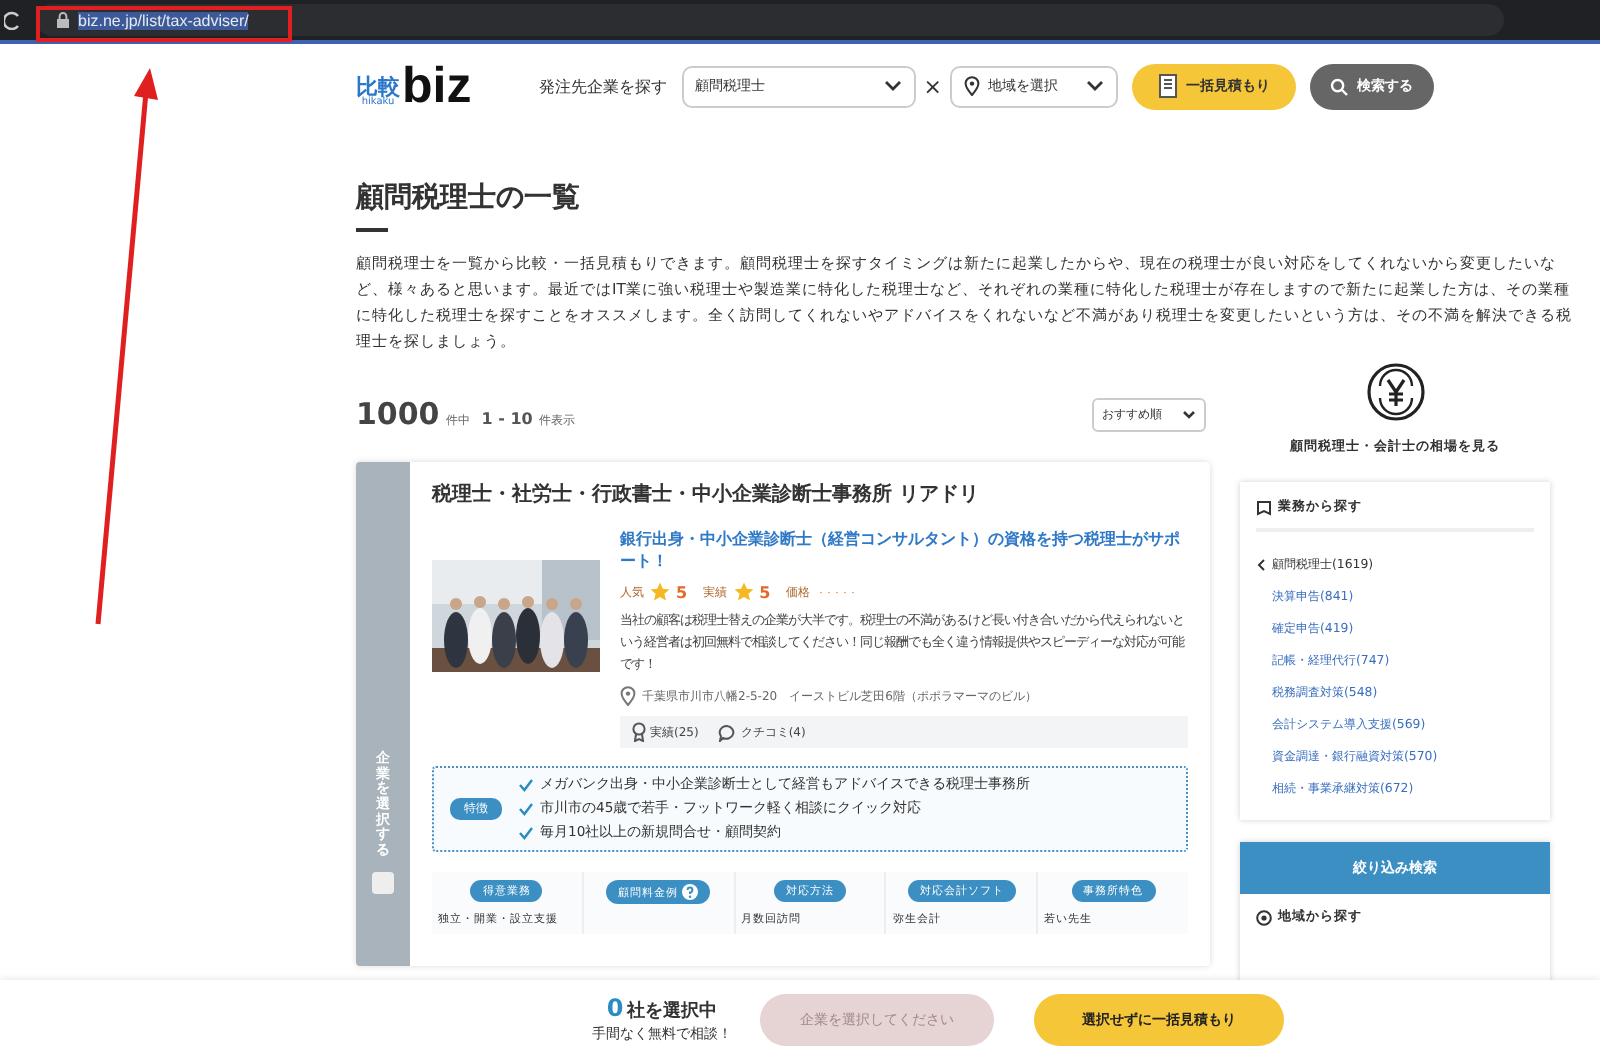 Image resolution: width=1600 pixels, height=1058 pixels. What do you see at coordinates (639, 732) in the screenshot?
I see `medal-icon` at bounding box center [639, 732].